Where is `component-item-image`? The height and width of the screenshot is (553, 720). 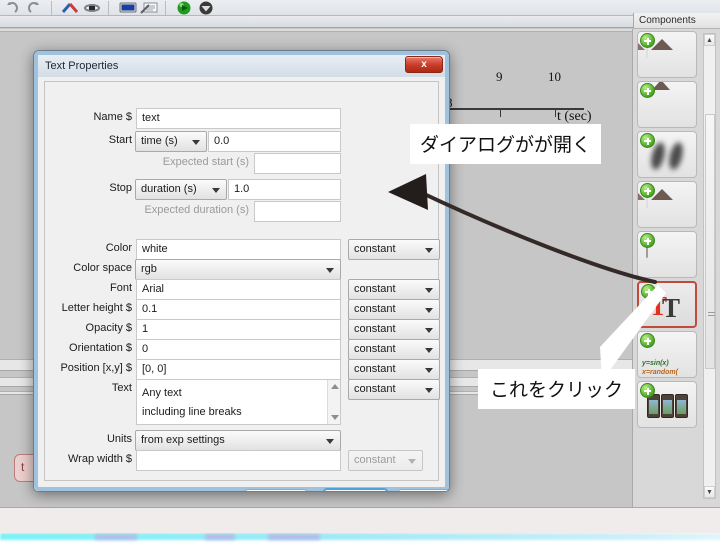
component-item-image is located at coordinates (667, 54).